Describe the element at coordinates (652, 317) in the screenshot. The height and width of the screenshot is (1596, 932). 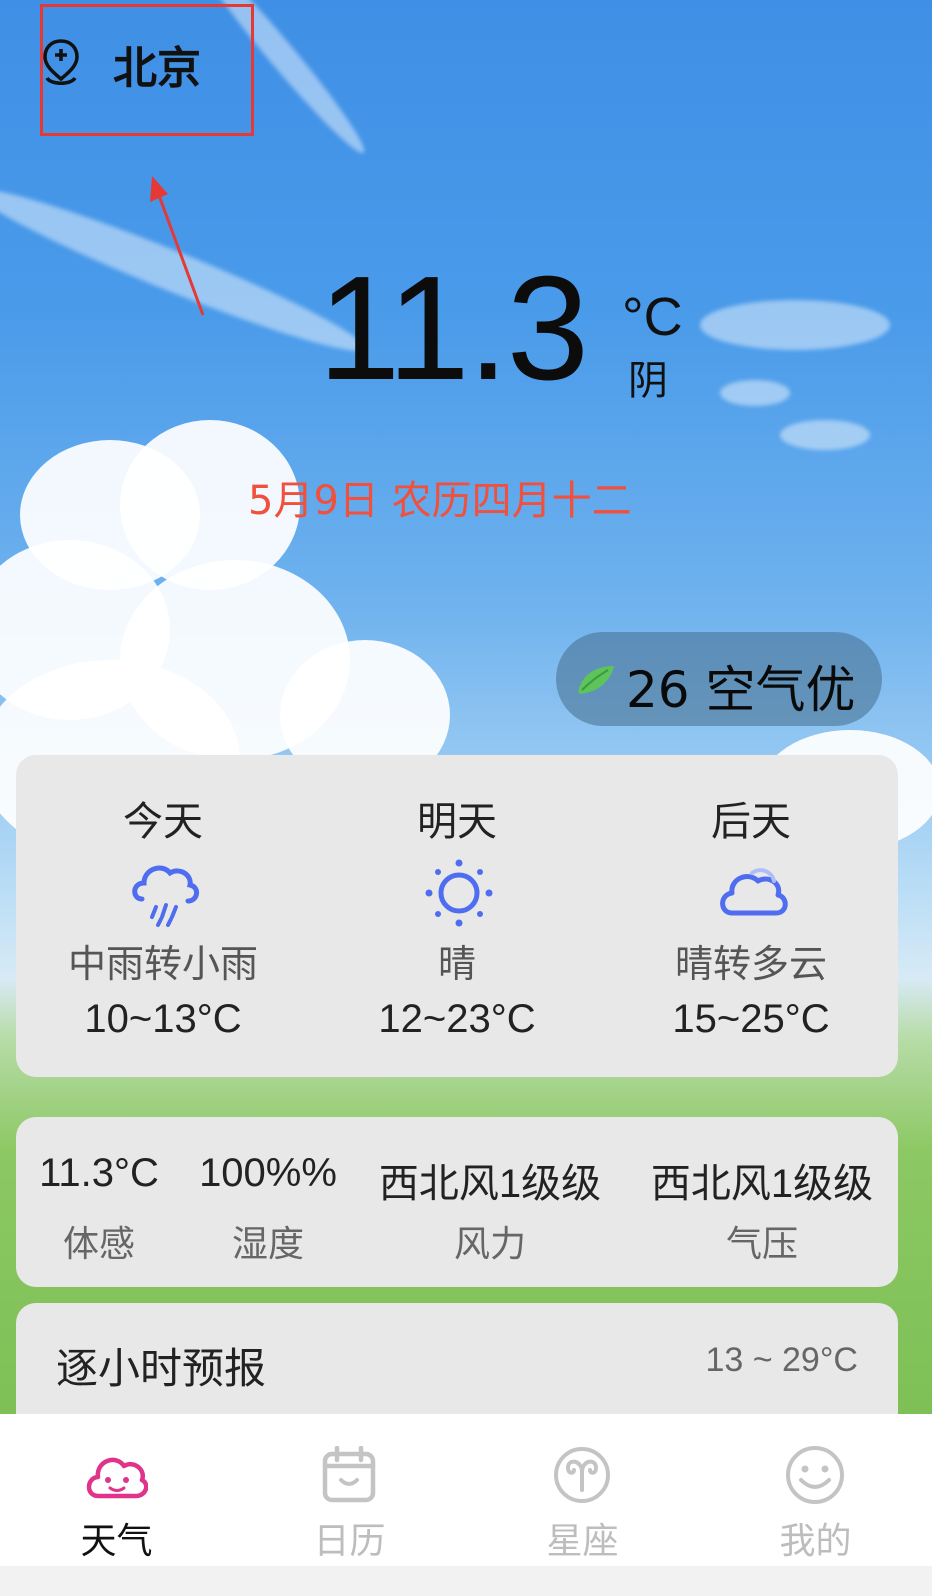
I see `temperature-unit: °C` at that location.